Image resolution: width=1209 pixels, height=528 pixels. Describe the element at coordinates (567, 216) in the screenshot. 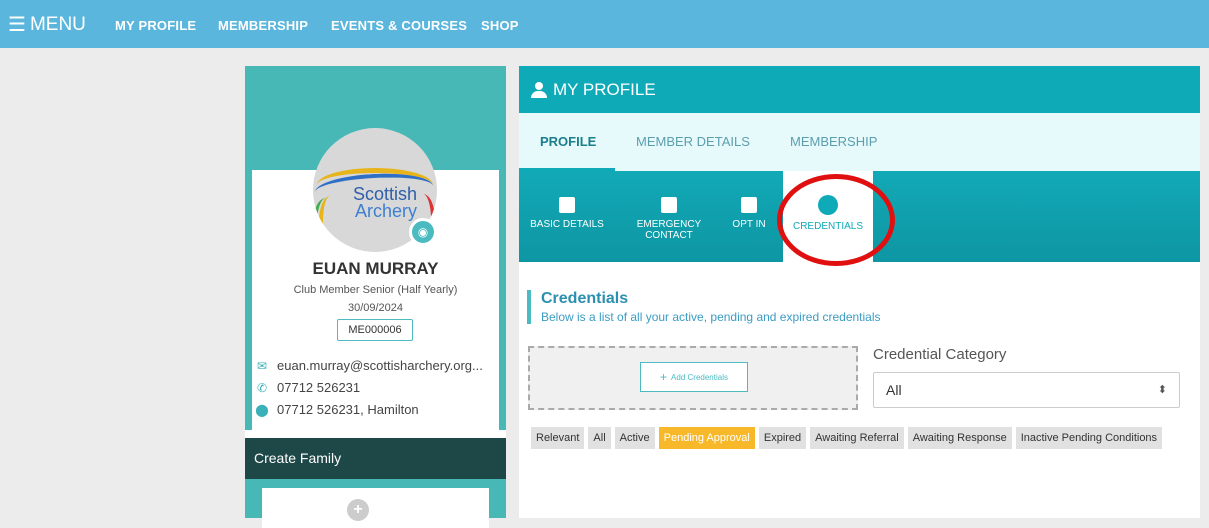

I see `subtab-basic-details: BASIC DETAILS` at that location.